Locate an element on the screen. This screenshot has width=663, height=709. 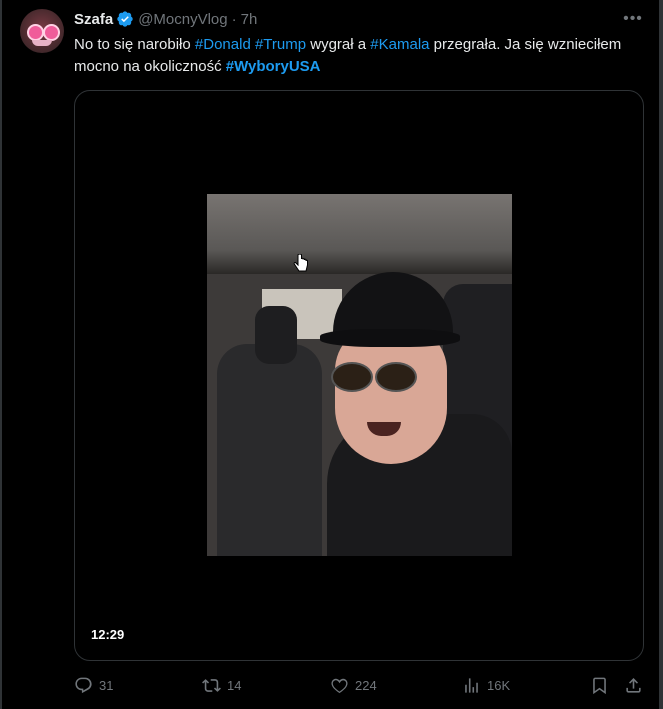
avatar is located at coordinates (42, 31).